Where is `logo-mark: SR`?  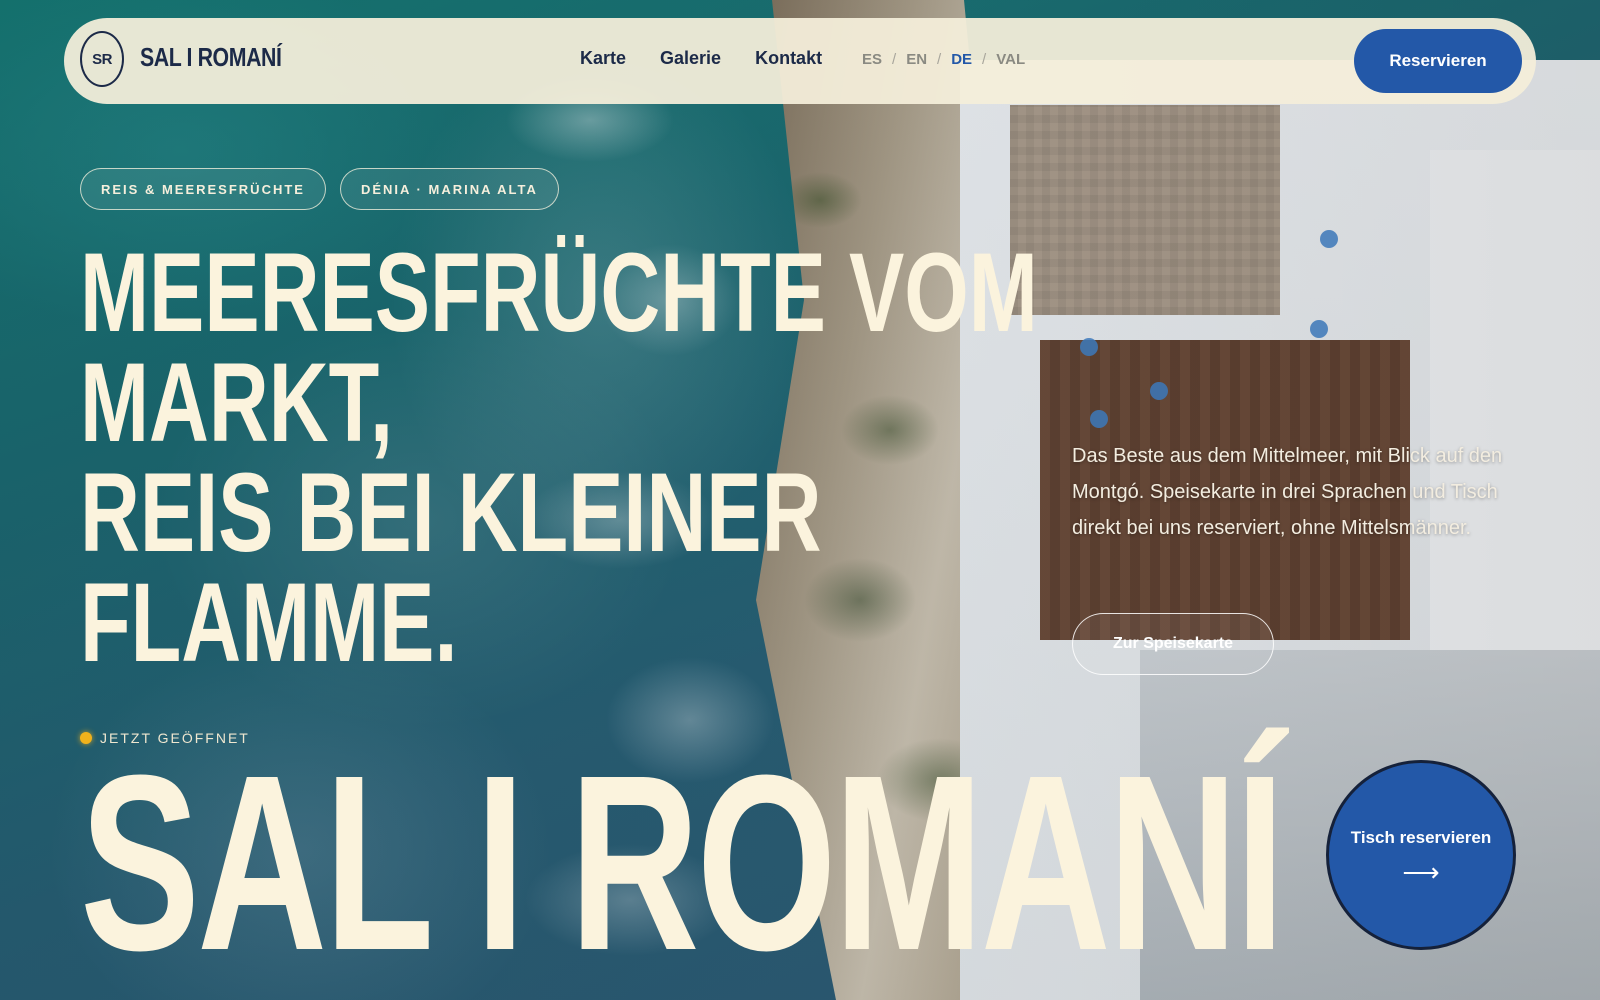
logo-mark: SR is located at coordinates (102, 59).